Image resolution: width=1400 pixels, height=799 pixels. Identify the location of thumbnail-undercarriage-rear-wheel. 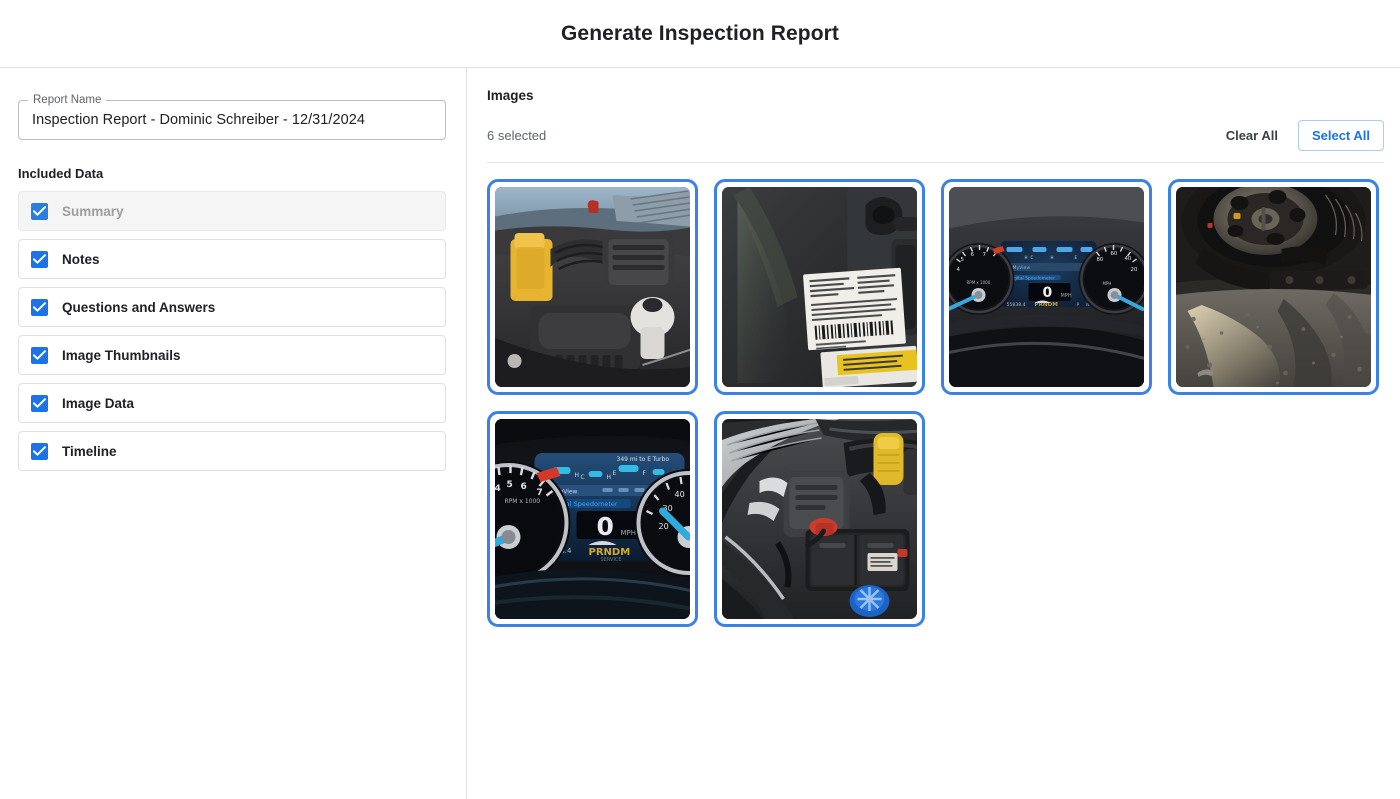
(1273, 287).